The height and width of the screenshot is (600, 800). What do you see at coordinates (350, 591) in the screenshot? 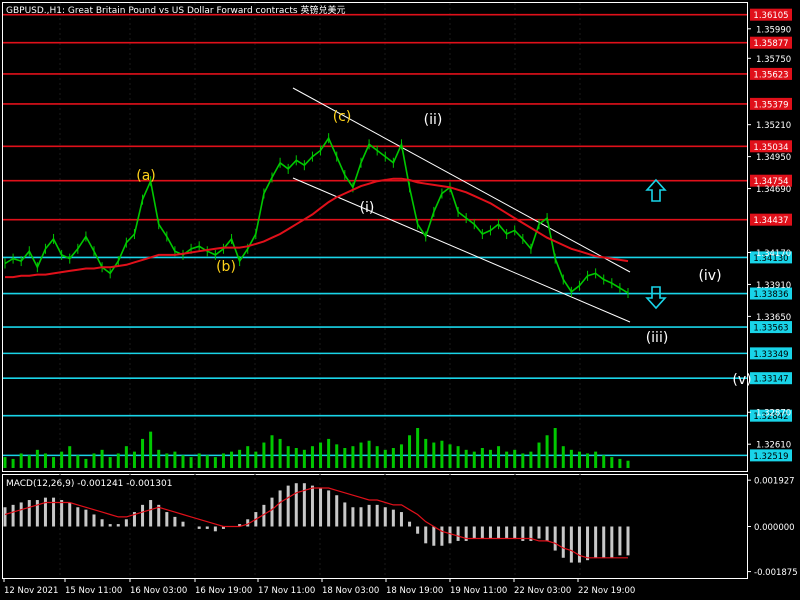
I see `time-tick-label: 18 Nov 03:00` at bounding box center [350, 591].